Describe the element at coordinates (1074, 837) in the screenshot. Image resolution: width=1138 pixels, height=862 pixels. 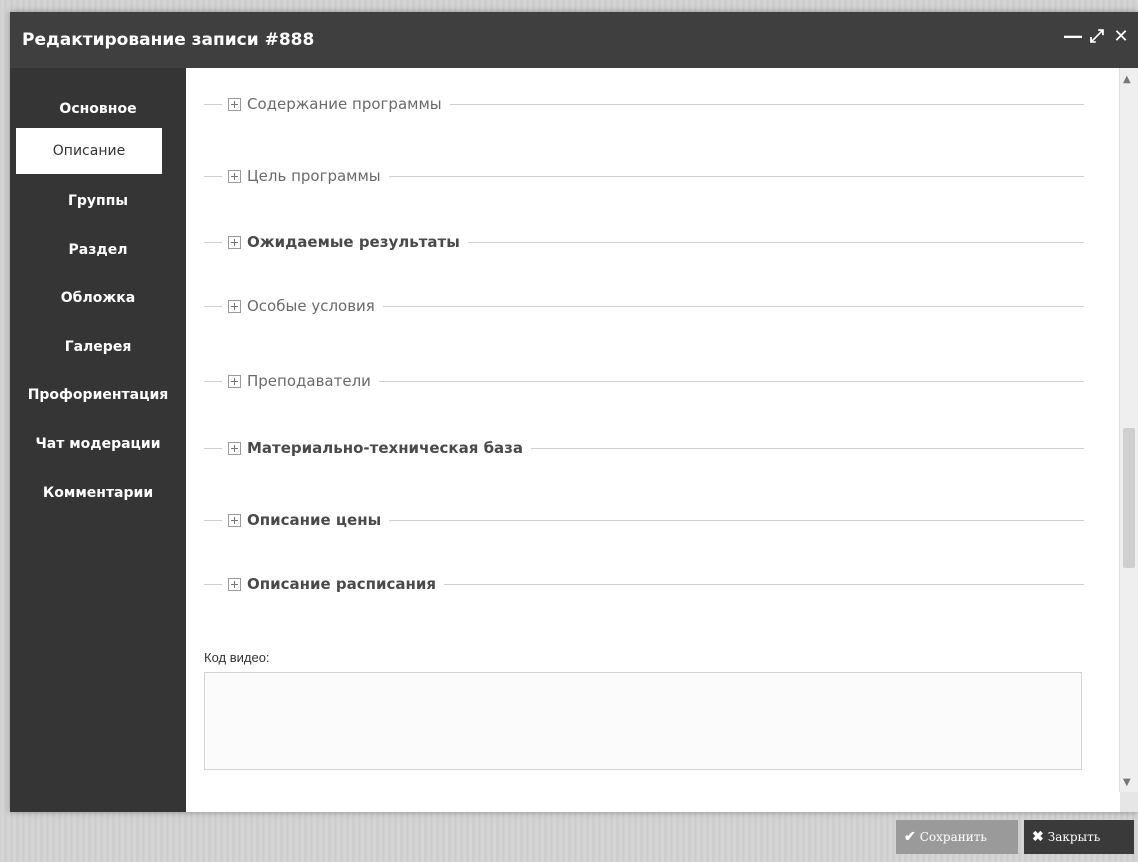
I see `close-button-label: Закрыть` at that location.